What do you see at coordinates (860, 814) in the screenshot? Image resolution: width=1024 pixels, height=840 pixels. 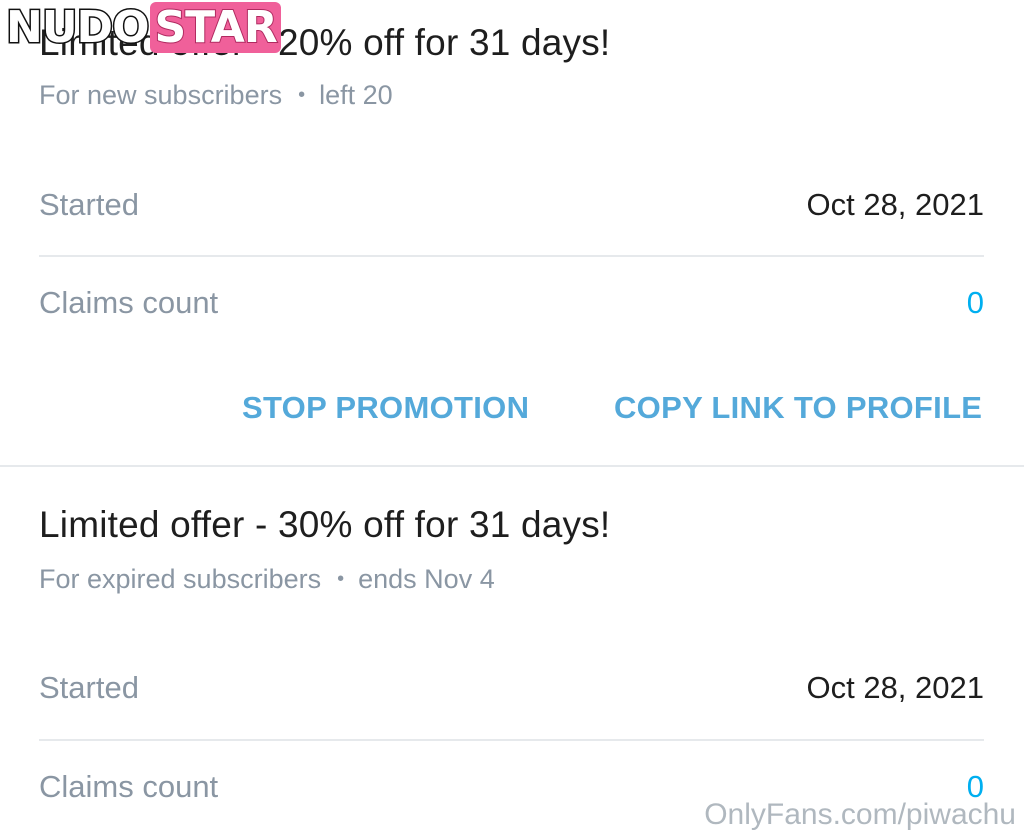 I see `onlyfans-watermark-text: OnlyFans.com/piwachu` at bounding box center [860, 814].